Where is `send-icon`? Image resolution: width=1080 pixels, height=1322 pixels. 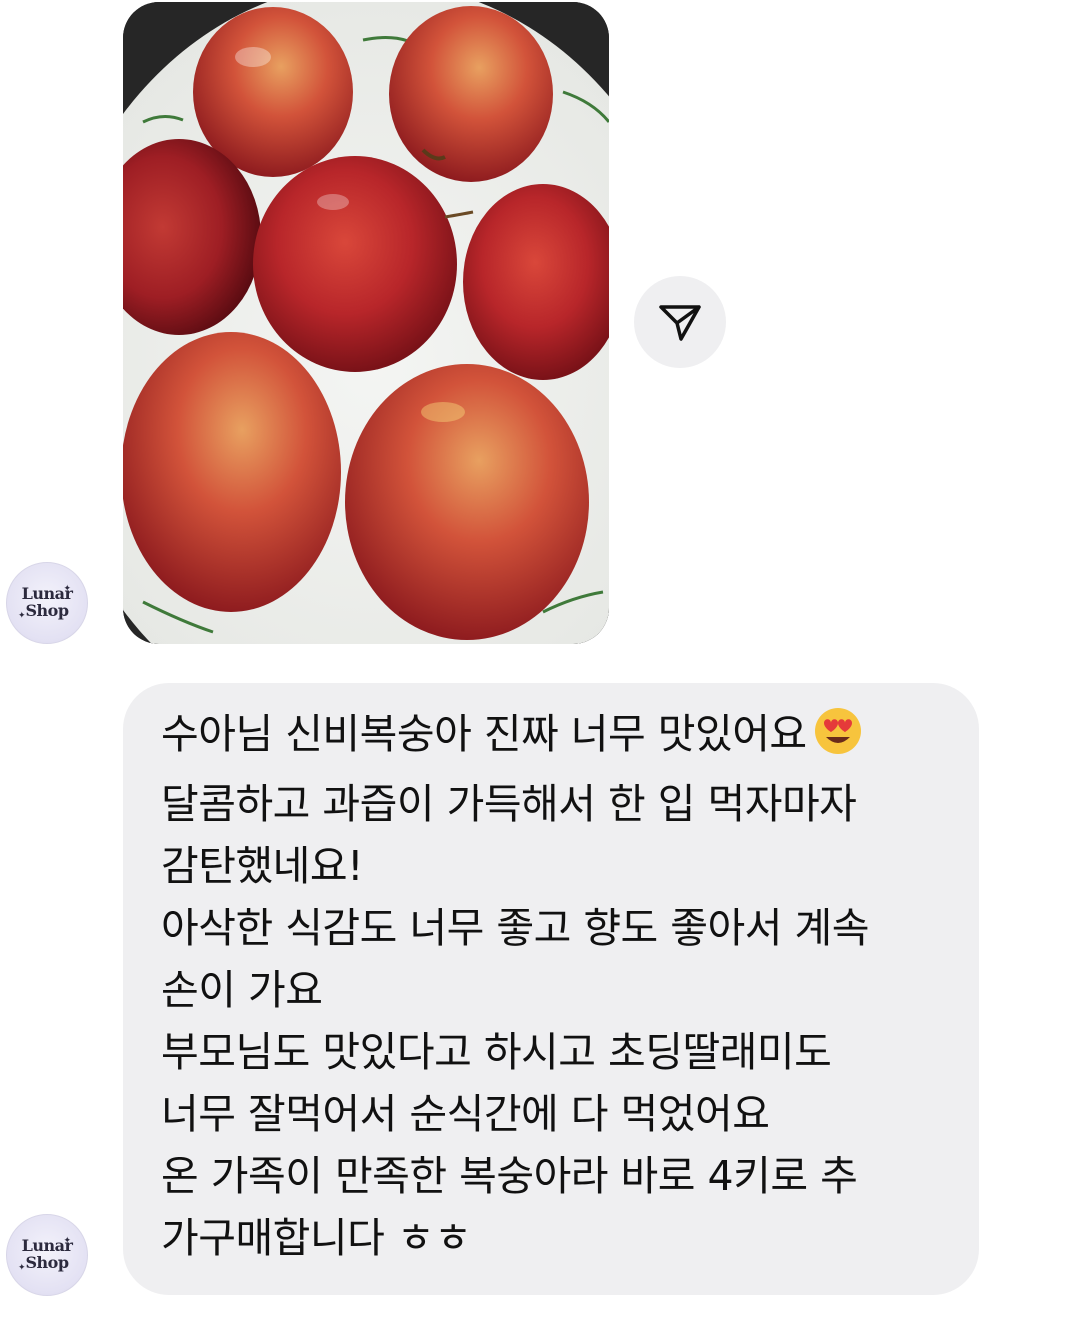 send-icon is located at coordinates (680, 323).